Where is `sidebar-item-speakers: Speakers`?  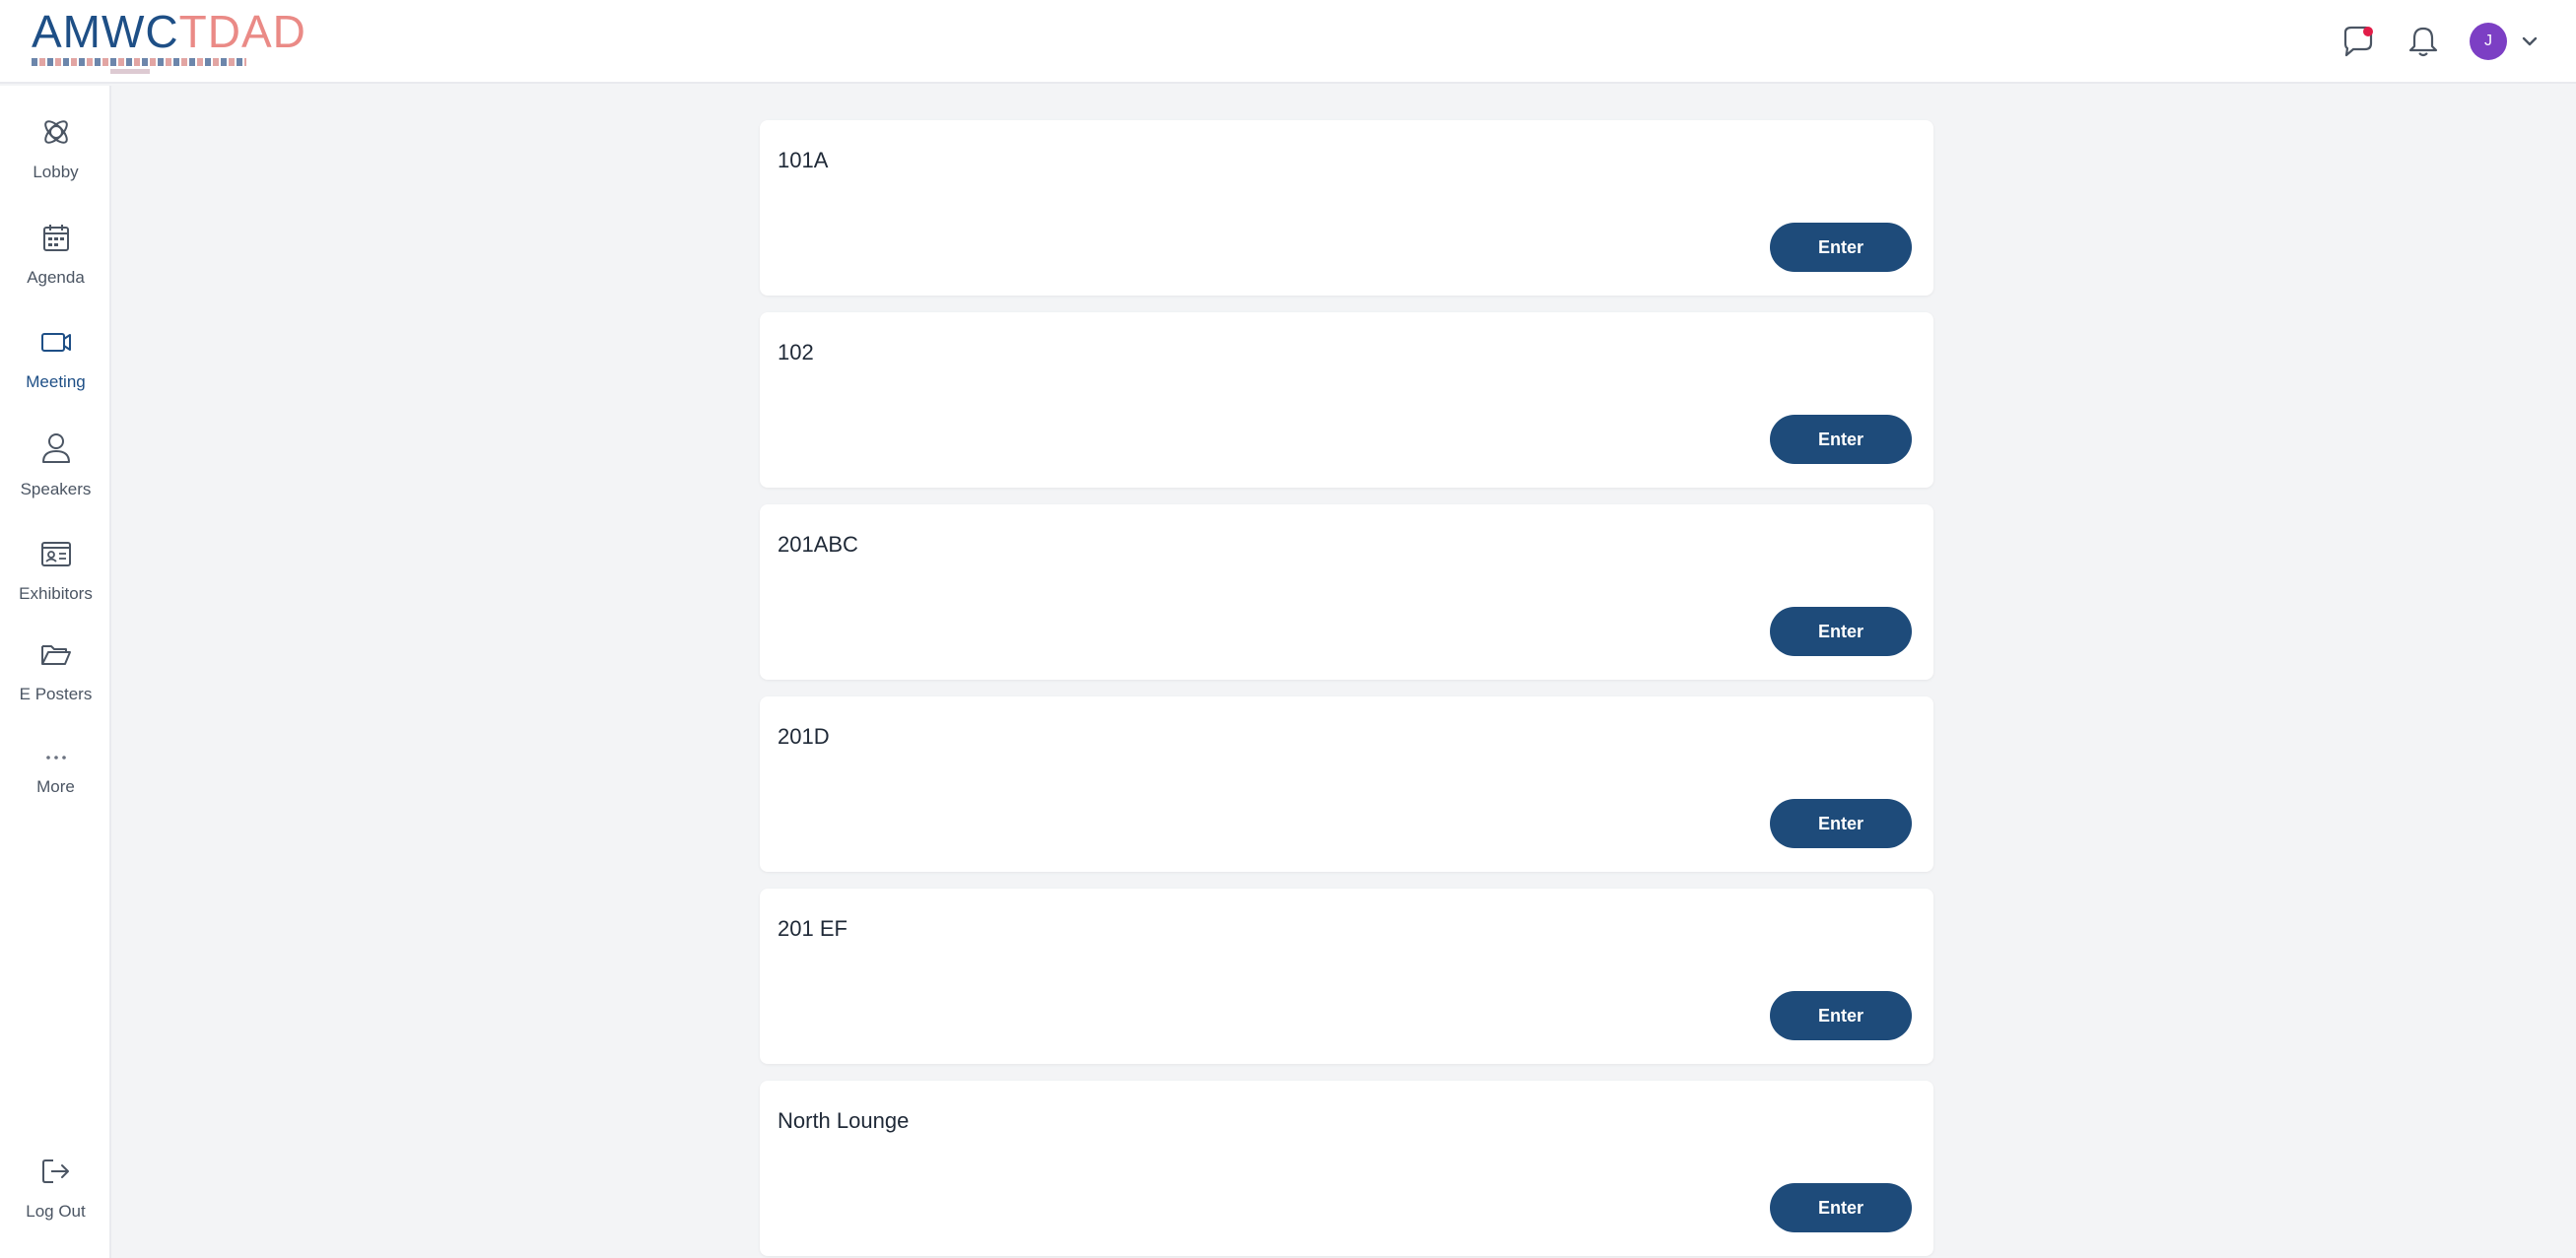
sidebar-item-speakers: Speakers is located at coordinates (55, 464).